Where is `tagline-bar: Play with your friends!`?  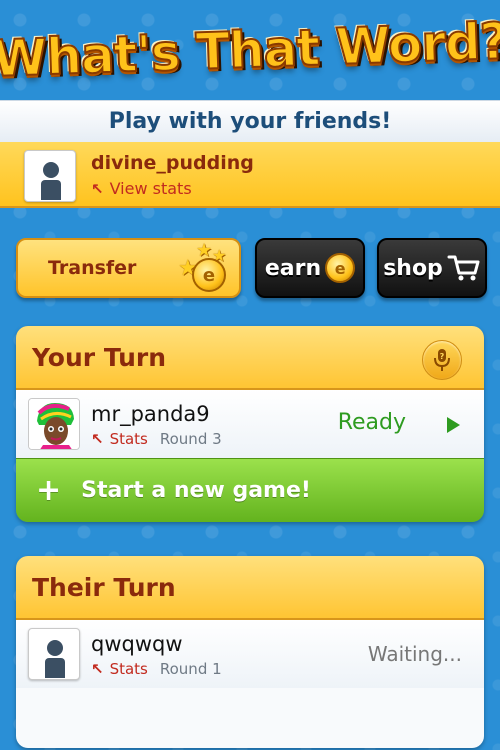
tagline-bar: Play with your friends! is located at coordinates (250, 121).